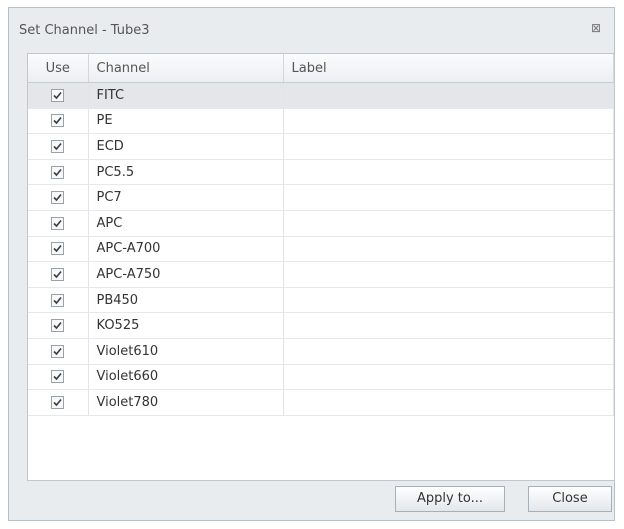 This screenshot has height=529, width=624. I want to click on column-header-label: Label, so click(448, 68).